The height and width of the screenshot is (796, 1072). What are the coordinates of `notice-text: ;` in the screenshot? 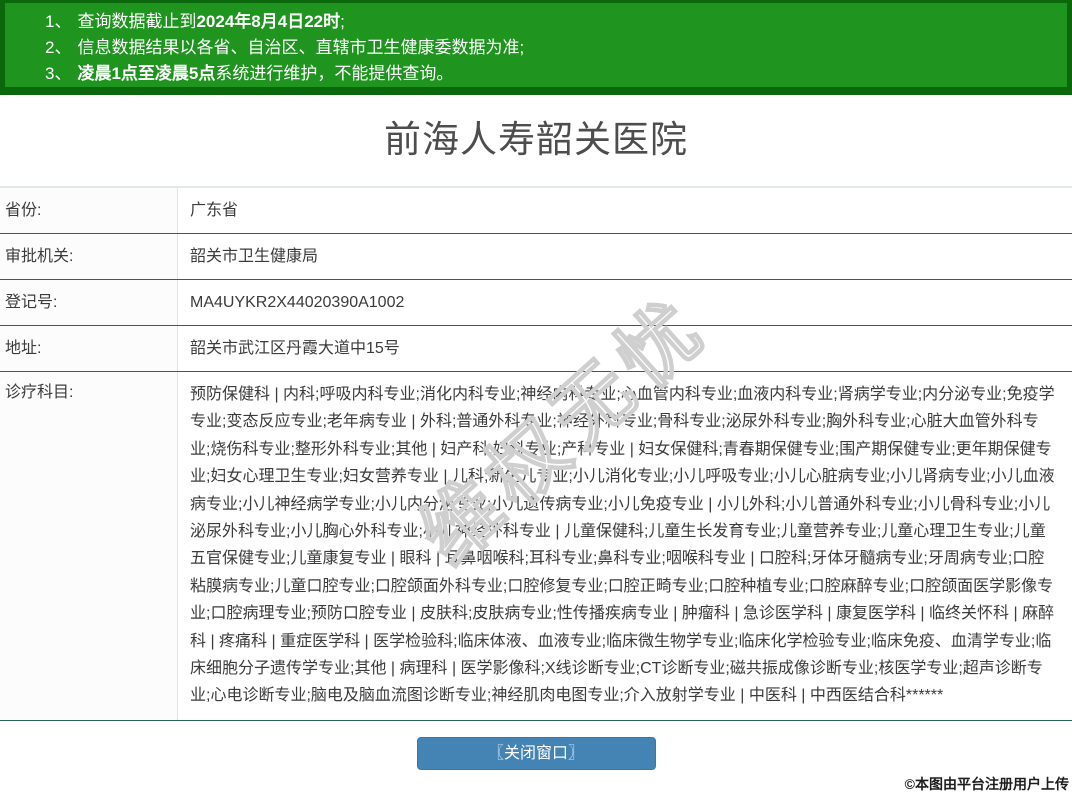 It's located at (342, 21).